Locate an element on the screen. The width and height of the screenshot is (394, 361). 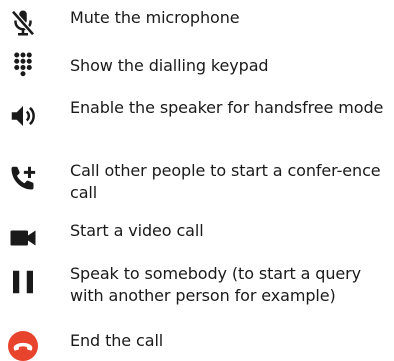
legend-item-label: Start a video call is located at coordinates (137, 230).